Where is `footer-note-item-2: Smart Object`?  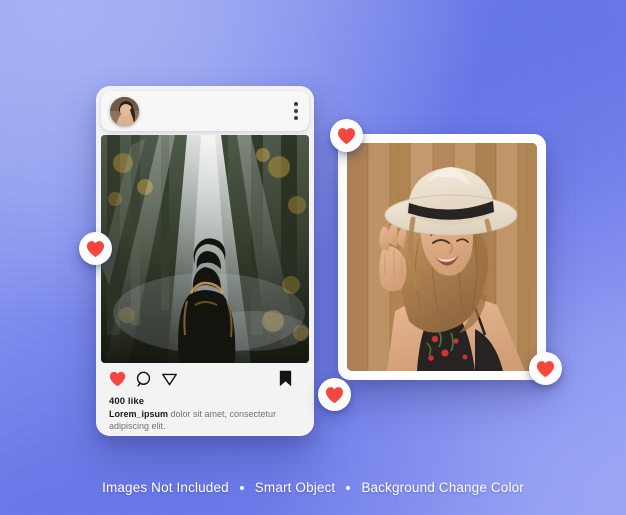 footer-note-item-2: Smart Object is located at coordinates (295, 487).